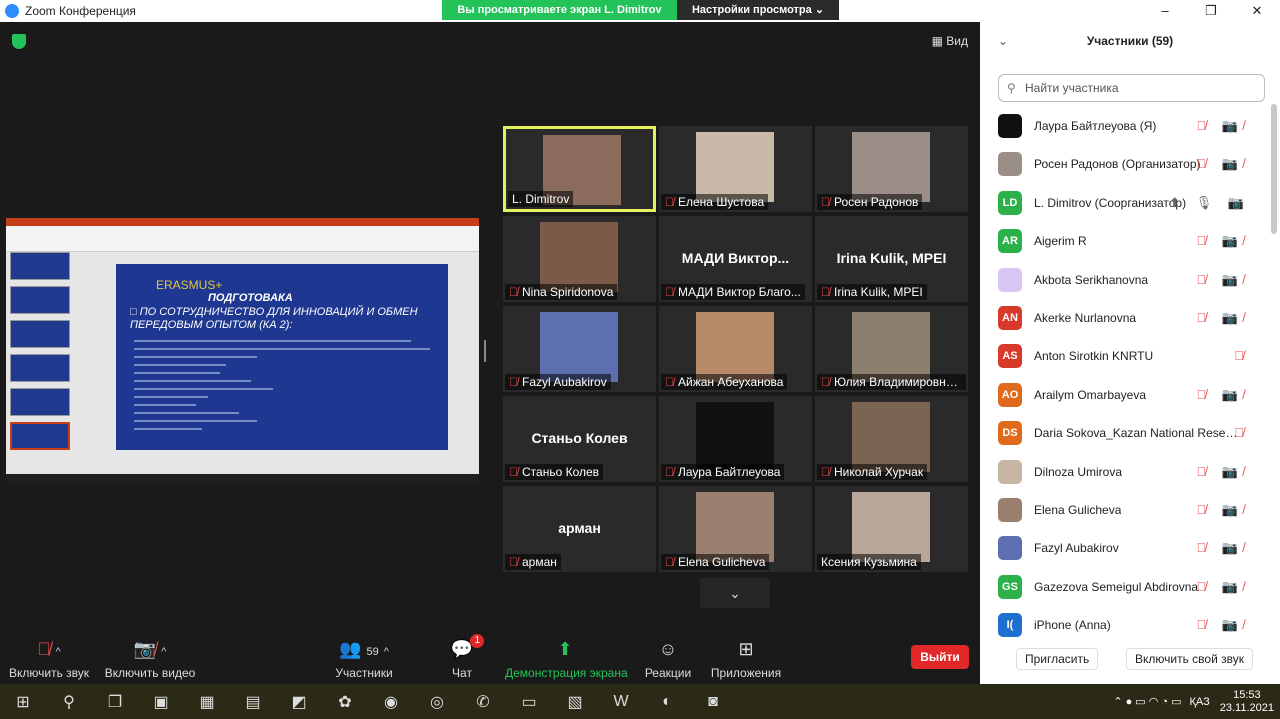 This screenshot has width=1280, height=719. Describe the element at coordinates (891, 259) in the screenshot. I see `video-tile: Irina Kulik, MPEI 🎙̸ Irina Kulik, MPEI` at that location.